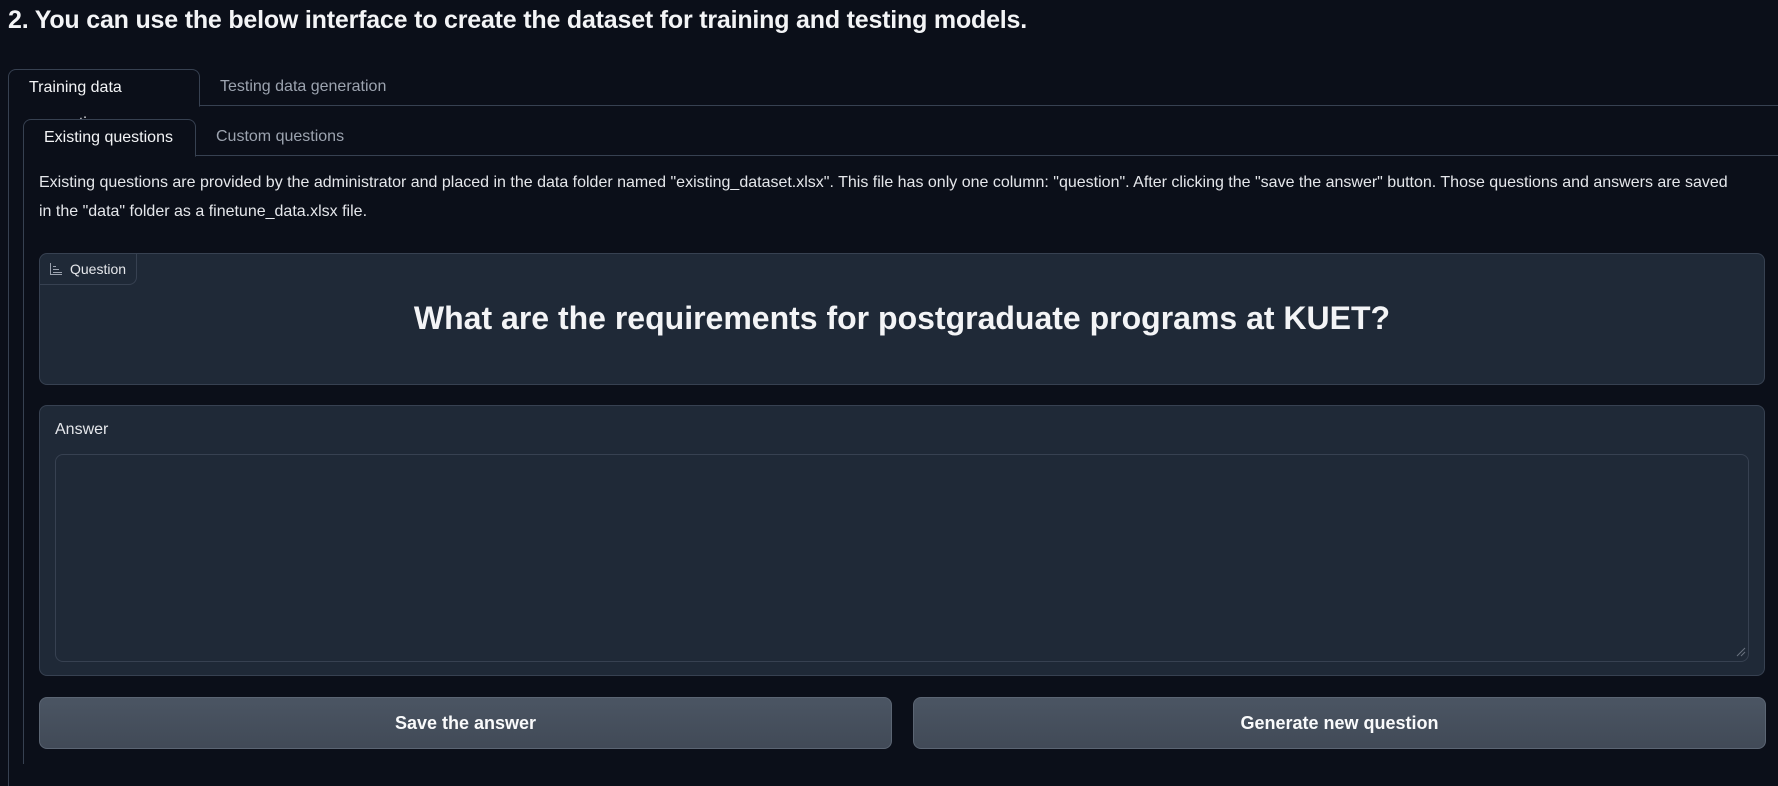 This screenshot has width=1778, height=786. Describe the element at coordinates (465, 723) in the screenshot. I see `save-answer-button: Save the answer` at that location.